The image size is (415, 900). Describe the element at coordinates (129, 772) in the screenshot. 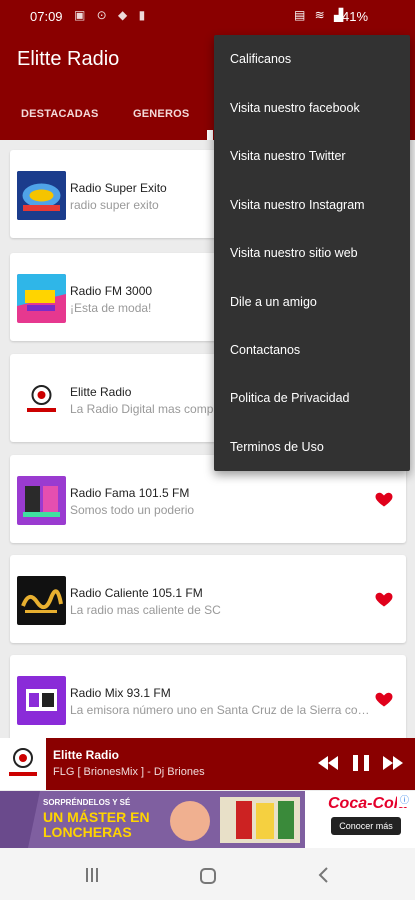

I see `player-subtitle: FLG [ BrionesMix ] - Dj Briones` at that location.